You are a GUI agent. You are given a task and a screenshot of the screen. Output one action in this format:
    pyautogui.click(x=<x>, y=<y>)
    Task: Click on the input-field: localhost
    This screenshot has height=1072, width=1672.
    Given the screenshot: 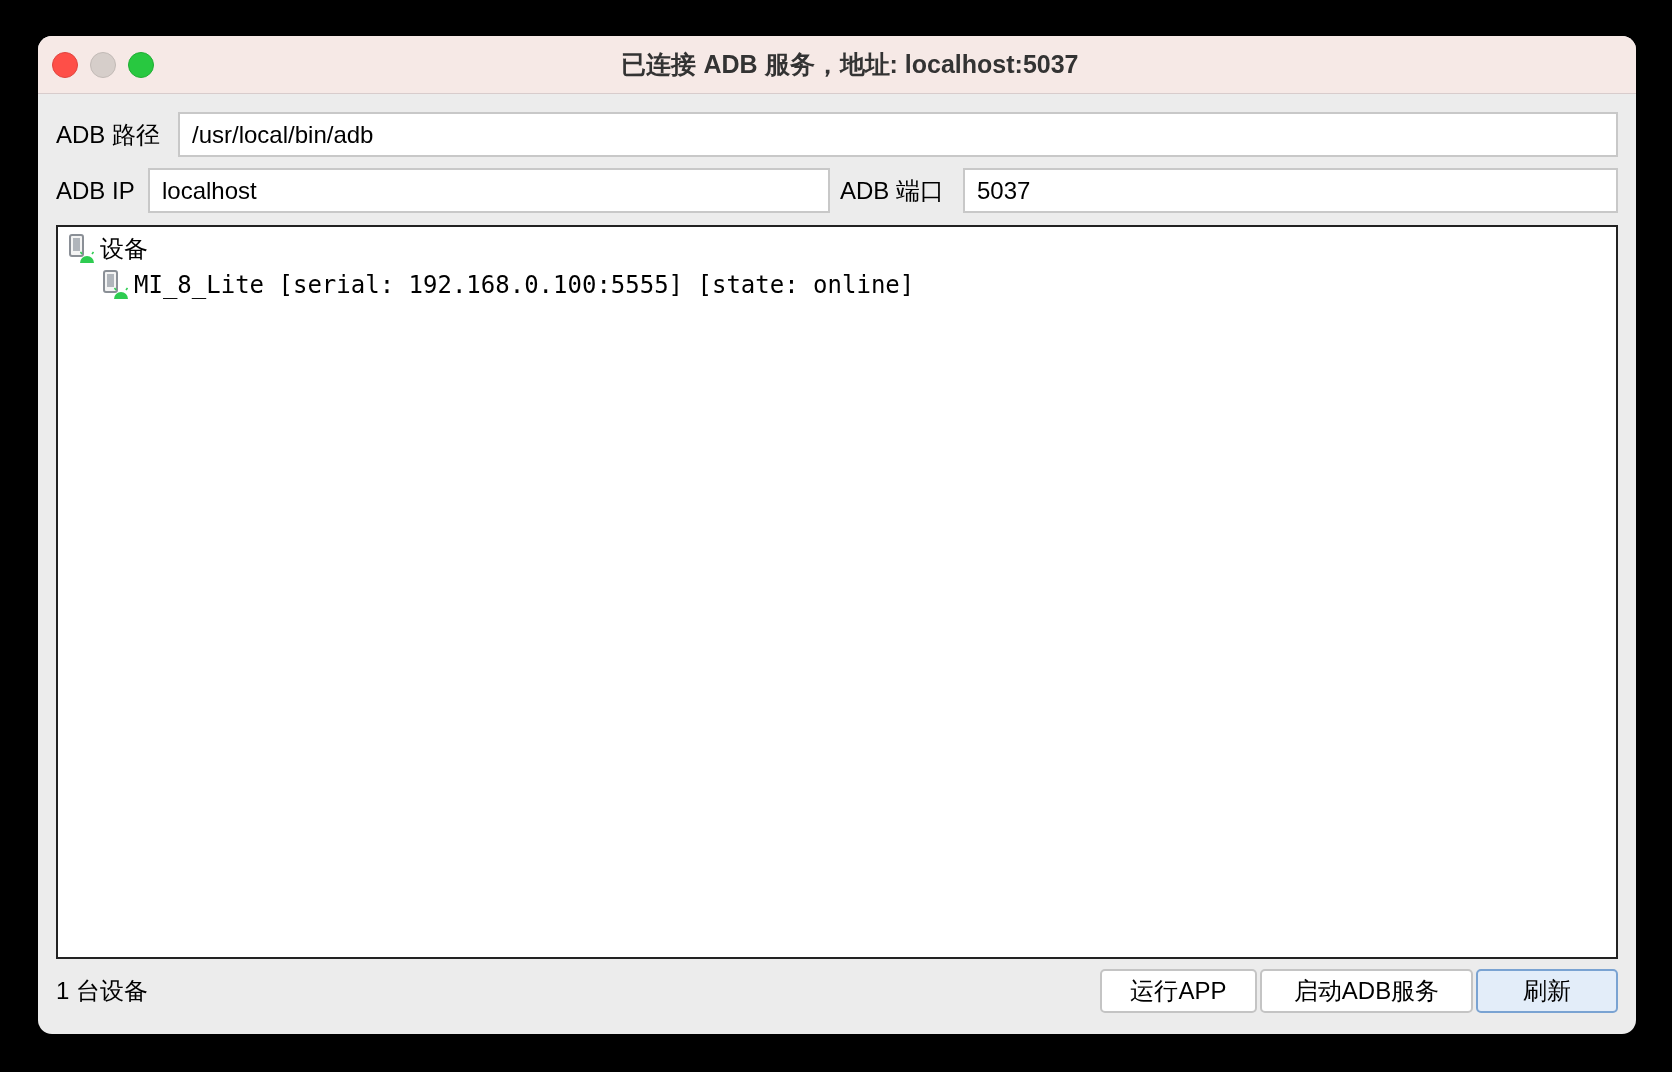 What is the action you would take?
    pyautogui.click(x=489, y=190)
    